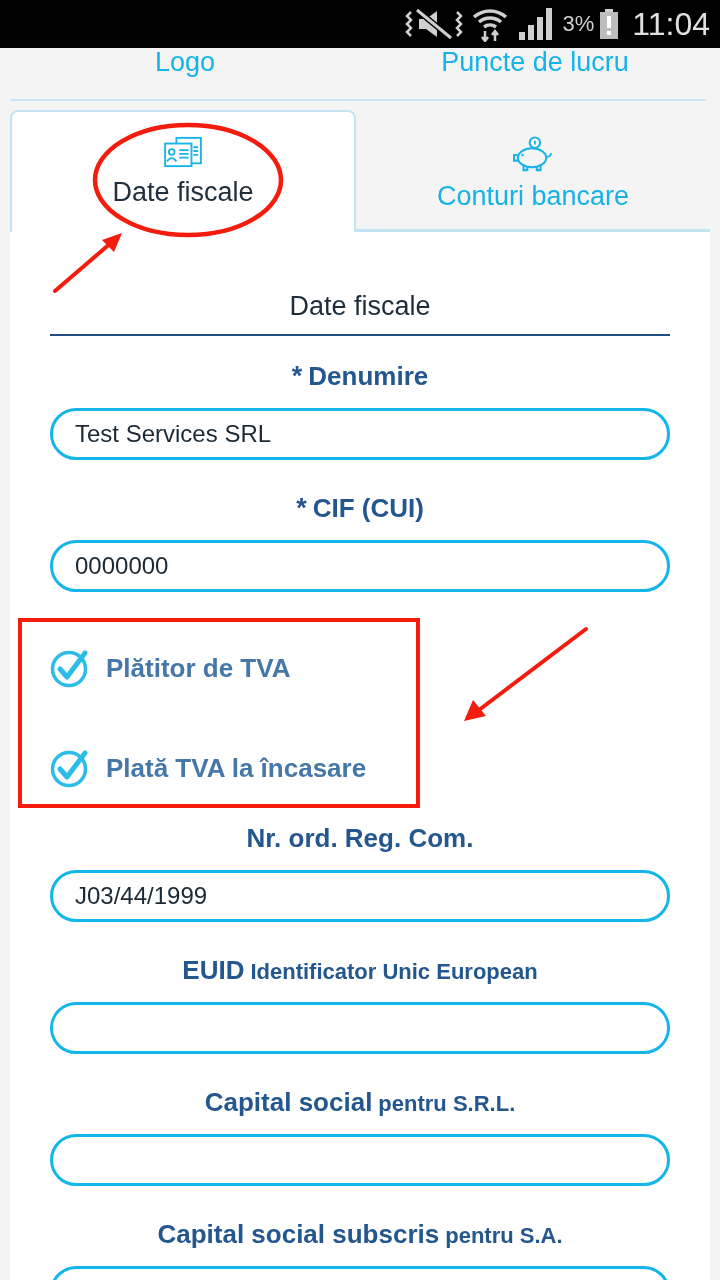  Describe the element at coordinates (213, 970) in the screenshot. I see `field-label: EUID` at that location.